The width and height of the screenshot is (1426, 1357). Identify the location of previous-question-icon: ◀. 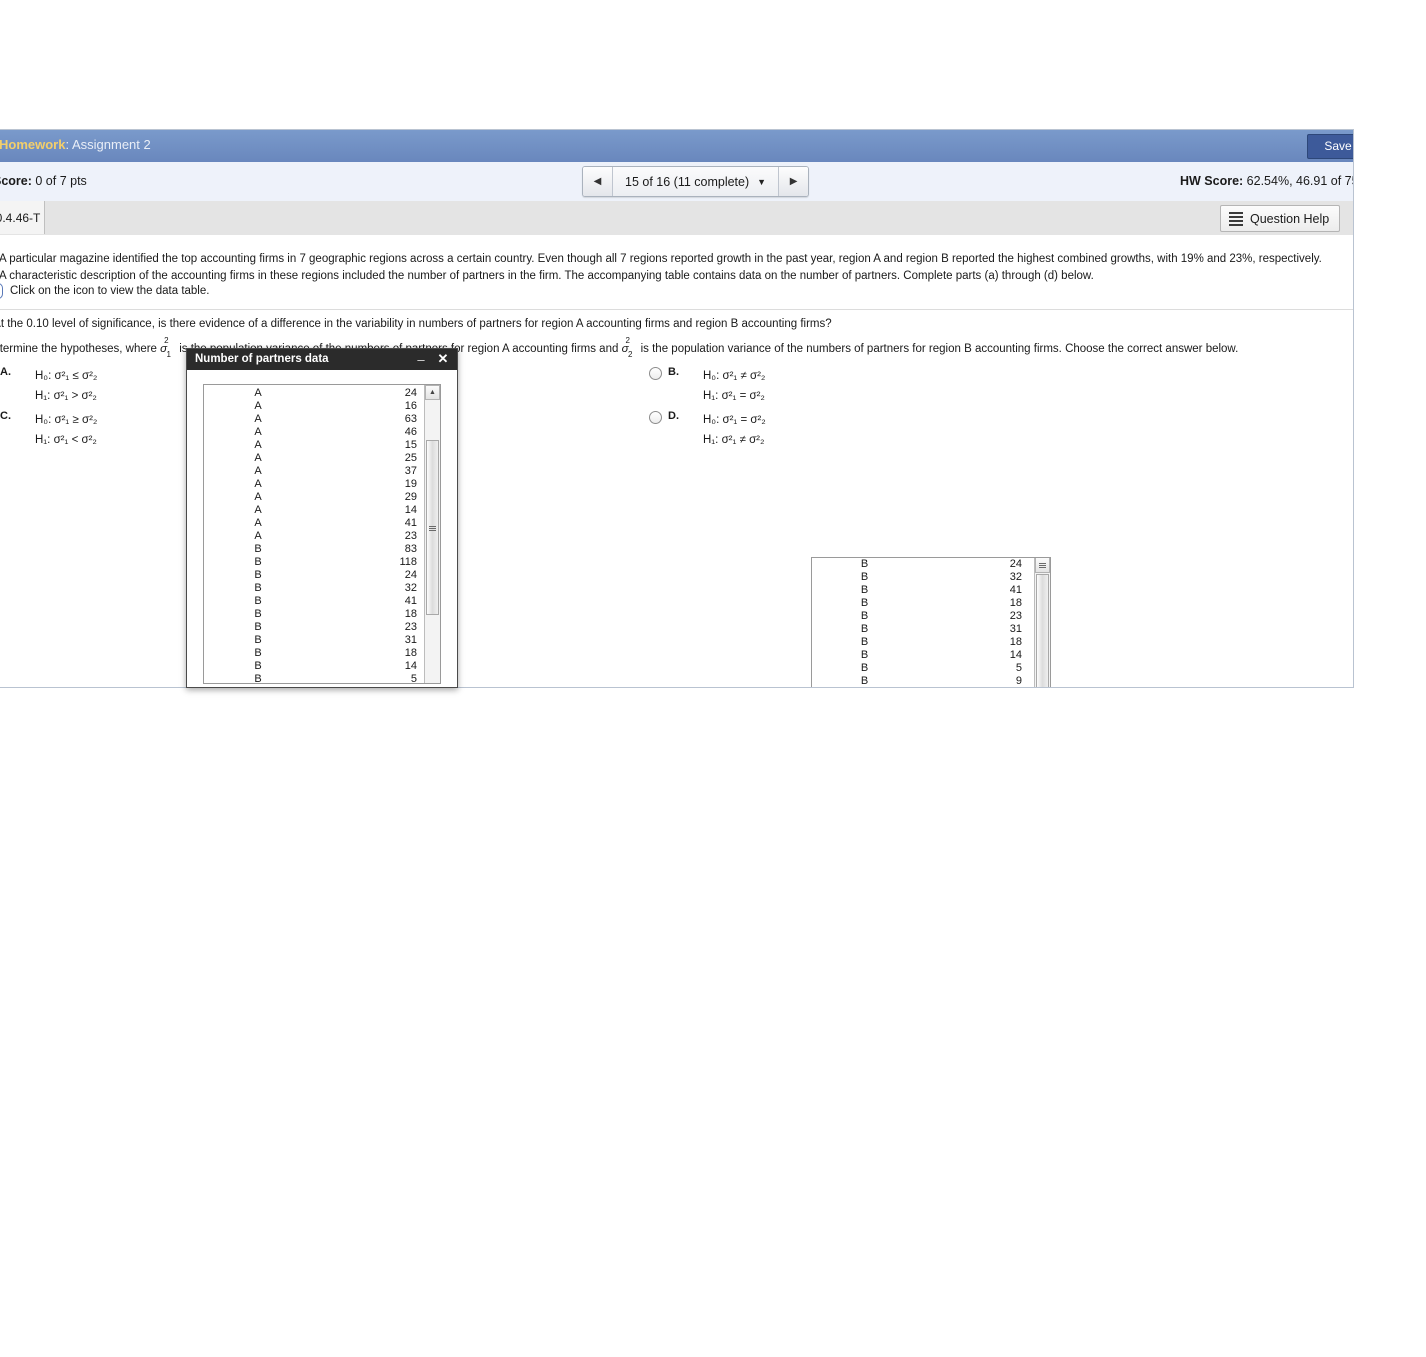
(598, 181).